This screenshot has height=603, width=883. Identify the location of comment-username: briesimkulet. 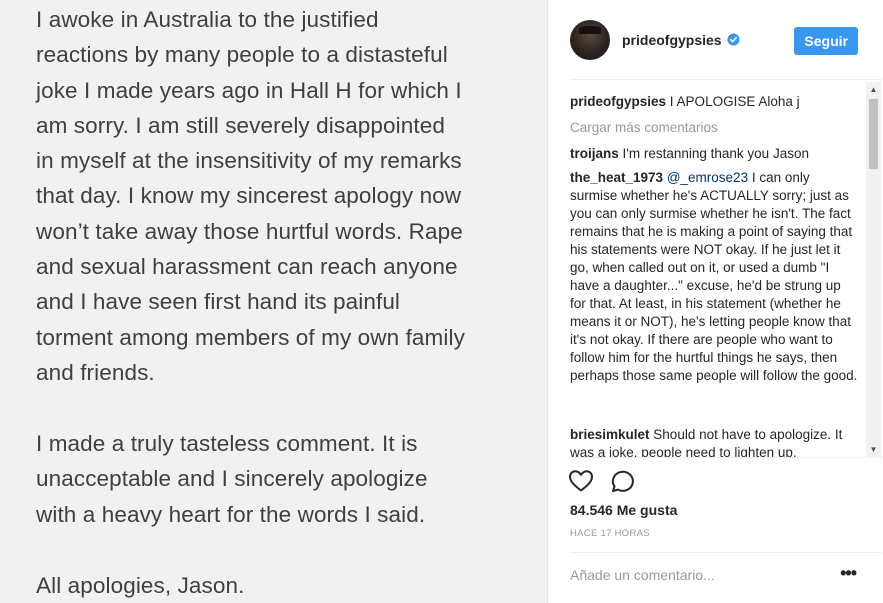
(610, 434).